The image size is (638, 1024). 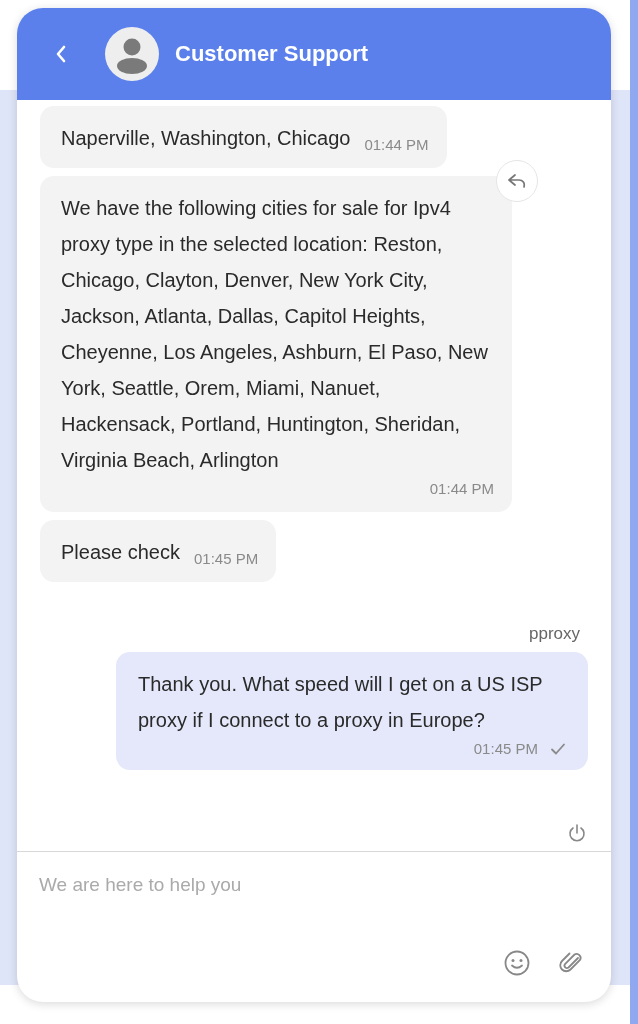 What do you see at coordinates (517, 963) in the screenshot?
I see `emoji-icon` at bounding box center [517, 963].